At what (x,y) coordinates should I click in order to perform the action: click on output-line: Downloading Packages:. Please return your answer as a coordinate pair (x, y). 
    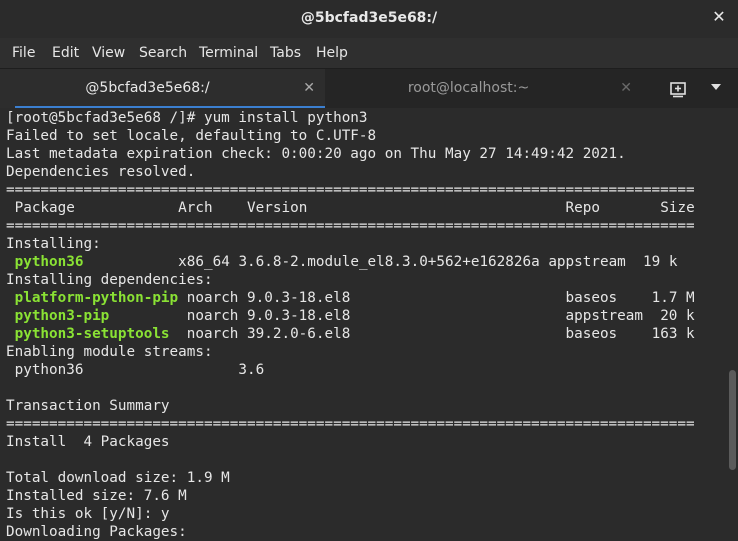
    Looking at the image, I should click on (96, 532).